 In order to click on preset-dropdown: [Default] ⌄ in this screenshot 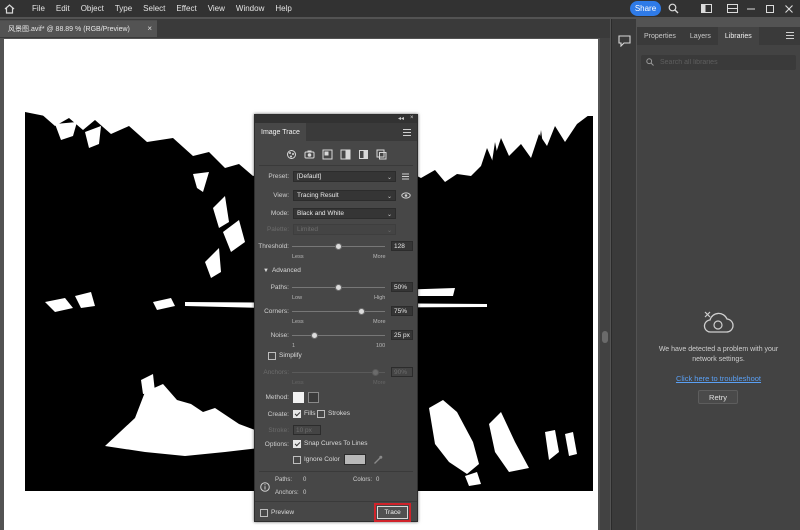, I will do `click(344, 176)`.